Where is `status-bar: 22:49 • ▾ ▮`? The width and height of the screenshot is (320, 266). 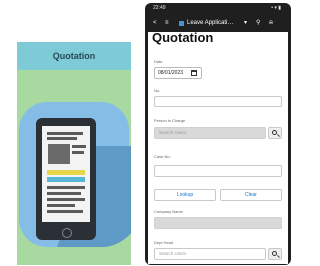
status-bar: 22:49 • ▾ ▮ is located at coordinates (218, 8).